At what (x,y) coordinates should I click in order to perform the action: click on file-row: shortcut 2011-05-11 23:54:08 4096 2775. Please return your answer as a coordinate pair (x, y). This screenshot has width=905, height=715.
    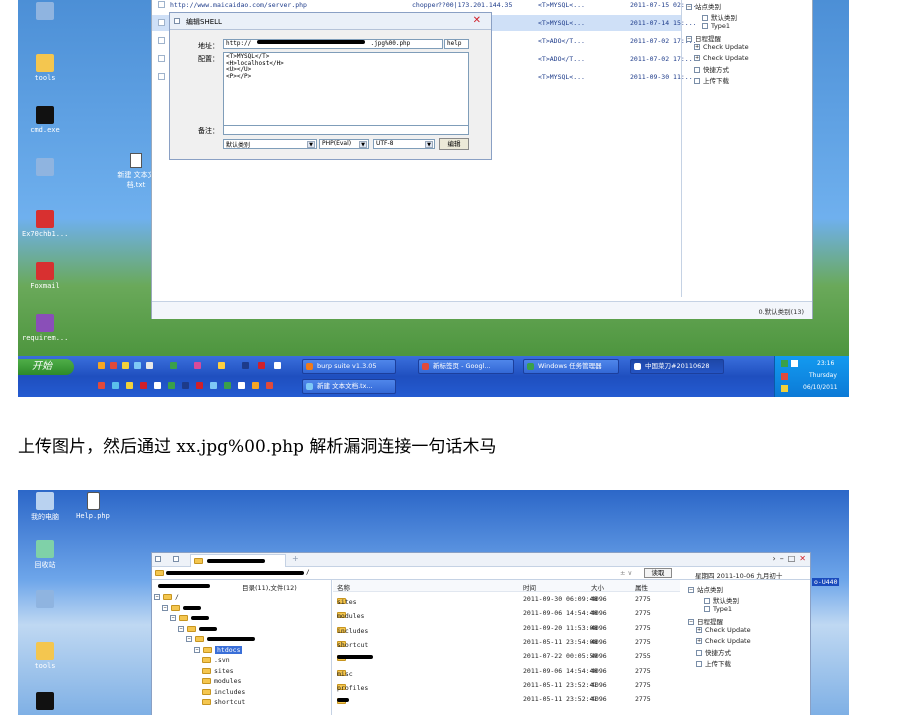
    Looking at the image, I should click on (506, 642).